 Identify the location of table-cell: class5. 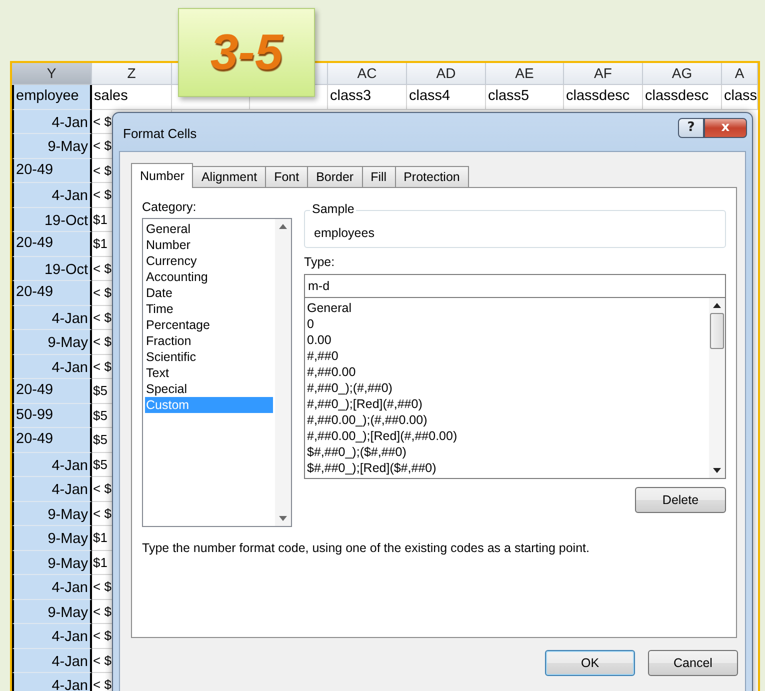
(525, 97).